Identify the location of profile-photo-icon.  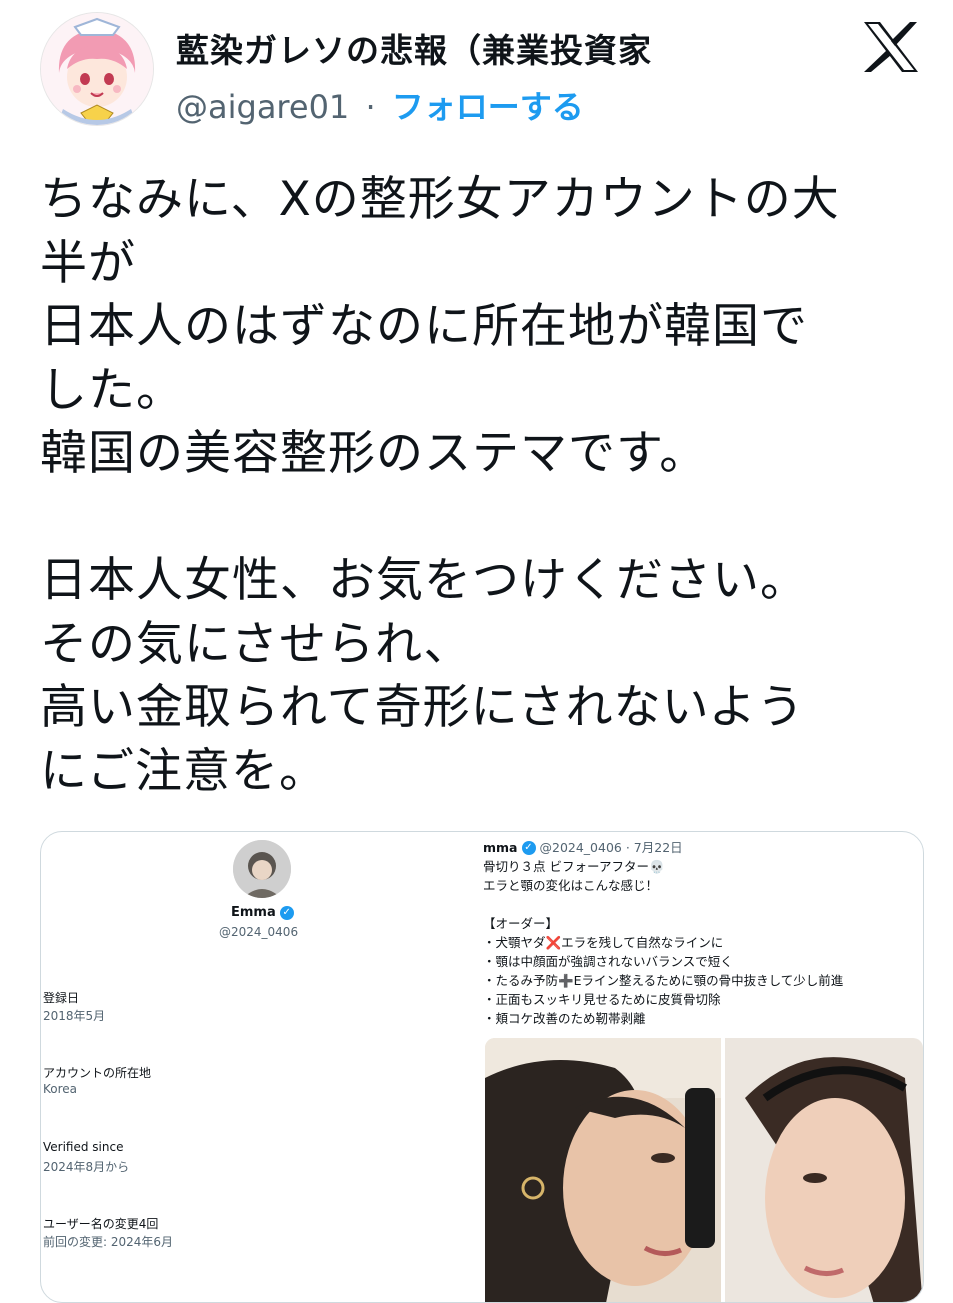
(262, 869).